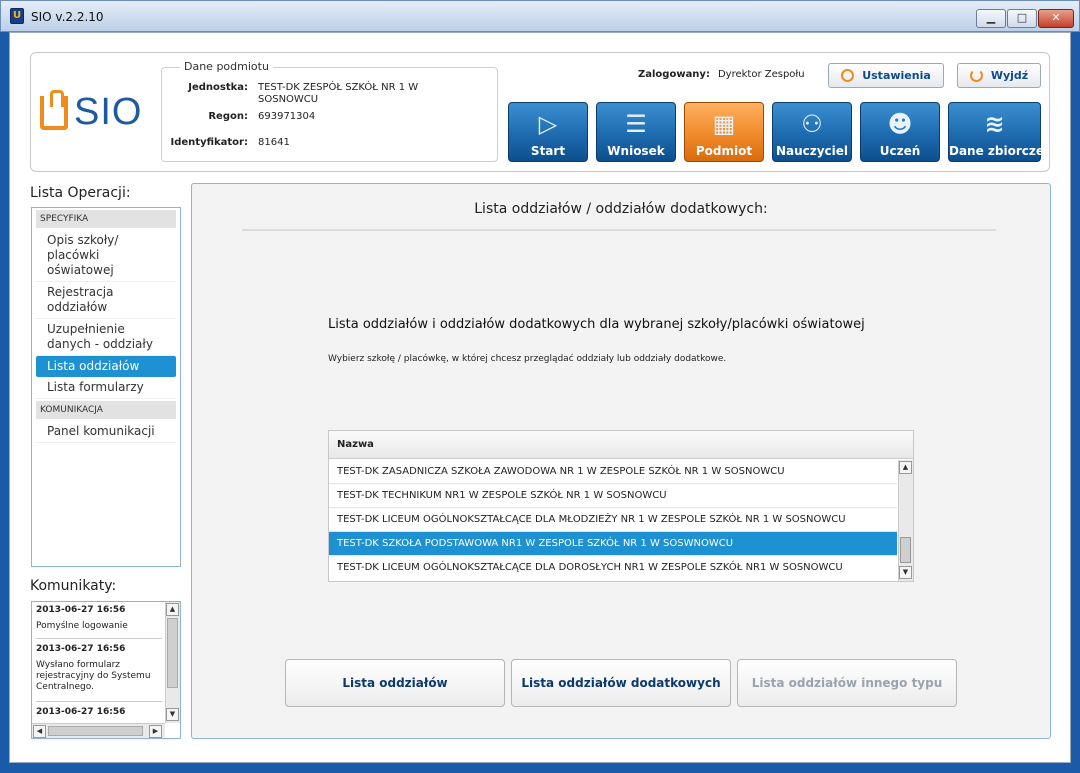 This screenshot has height=773, width=1080. Describe the element at coordinates (848, 75) in the screenshot. I see `clock-icon` at that location.